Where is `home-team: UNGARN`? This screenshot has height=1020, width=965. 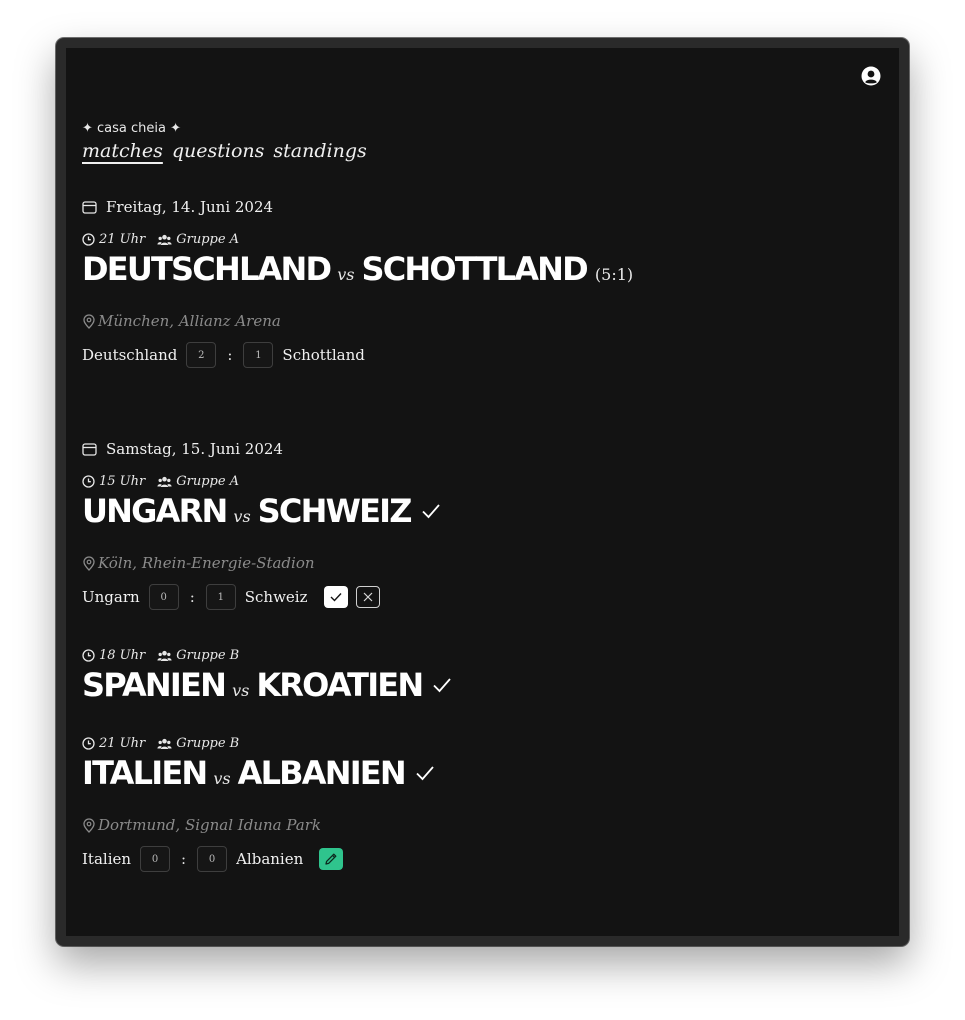
home-team: UNGARN is located at coordinates (155, 511).